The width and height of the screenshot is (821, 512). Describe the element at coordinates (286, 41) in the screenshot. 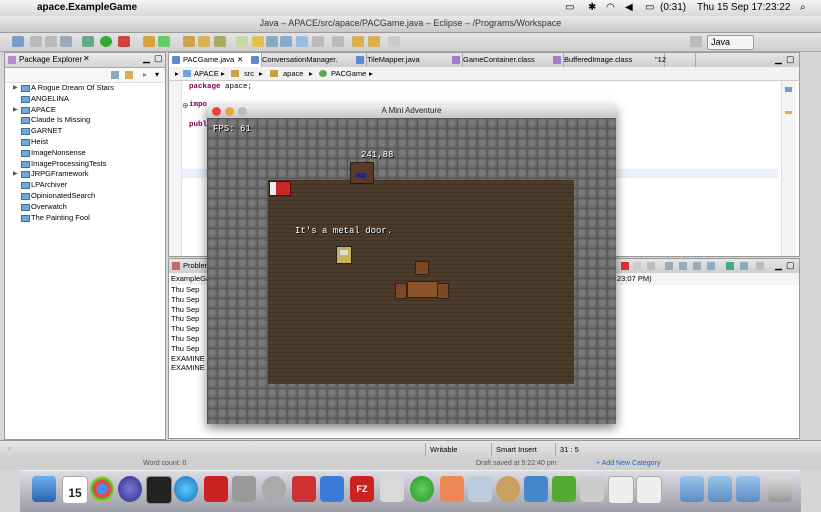

I see `show-whitespace-icon` at that location.